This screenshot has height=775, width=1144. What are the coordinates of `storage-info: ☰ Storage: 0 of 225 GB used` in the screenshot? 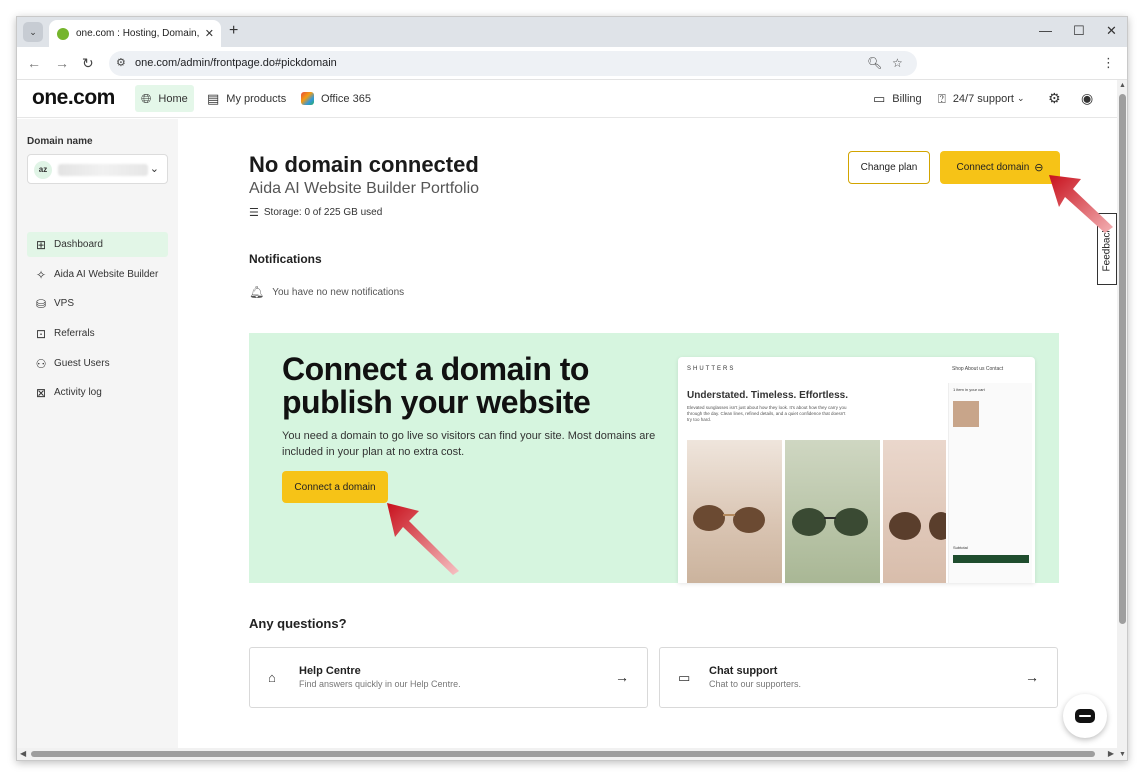 It's located at (315, 212).